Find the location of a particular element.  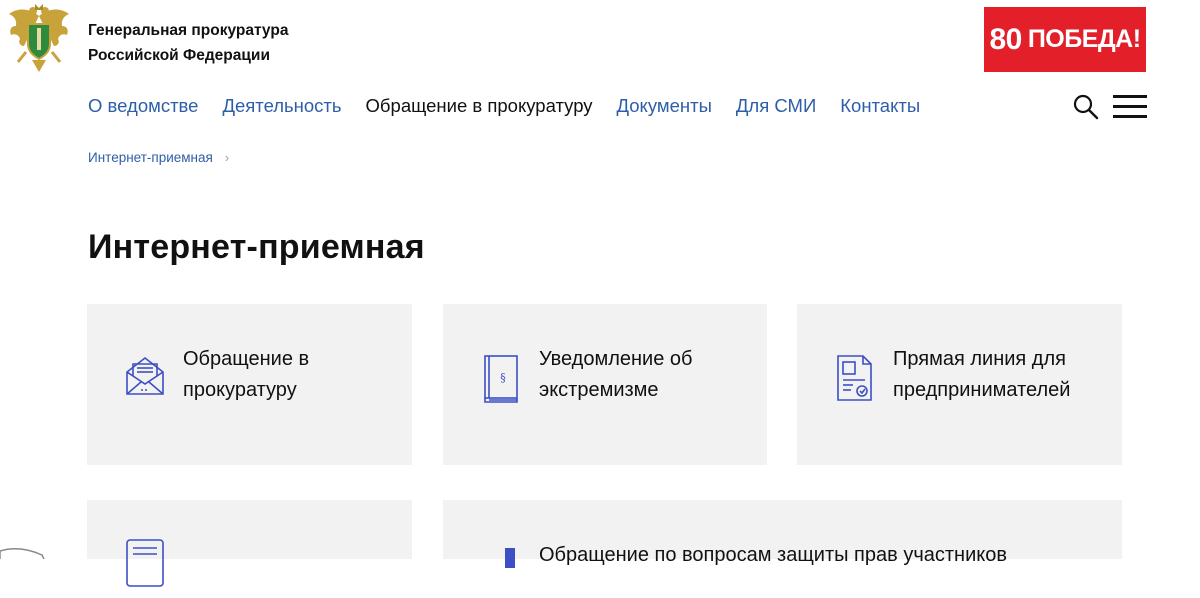

organization-name-line2: Российской Федерации is located at coordinates (179, 55).